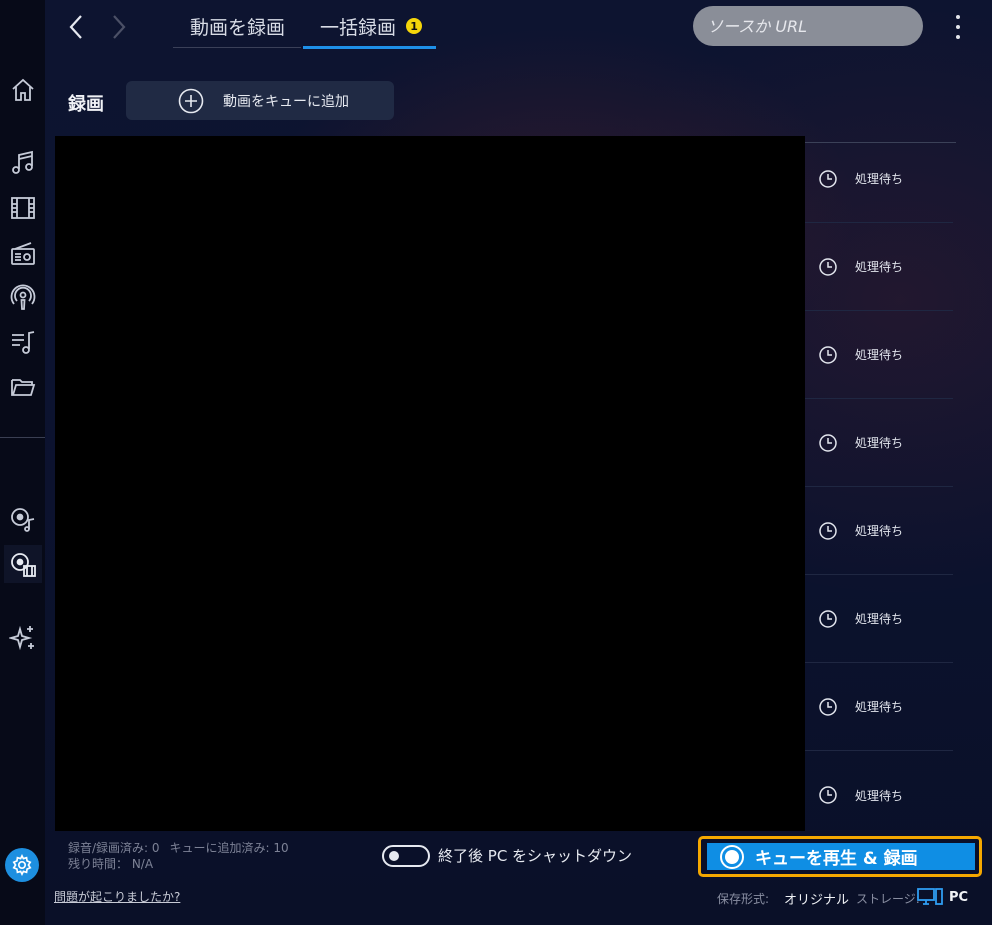 The width and height of the screenshot is (992, 925). Describe the element at coordinates (286, 101) in the screenshot. I see `add-to-queue-label: 動画をキューに追加` at that location.